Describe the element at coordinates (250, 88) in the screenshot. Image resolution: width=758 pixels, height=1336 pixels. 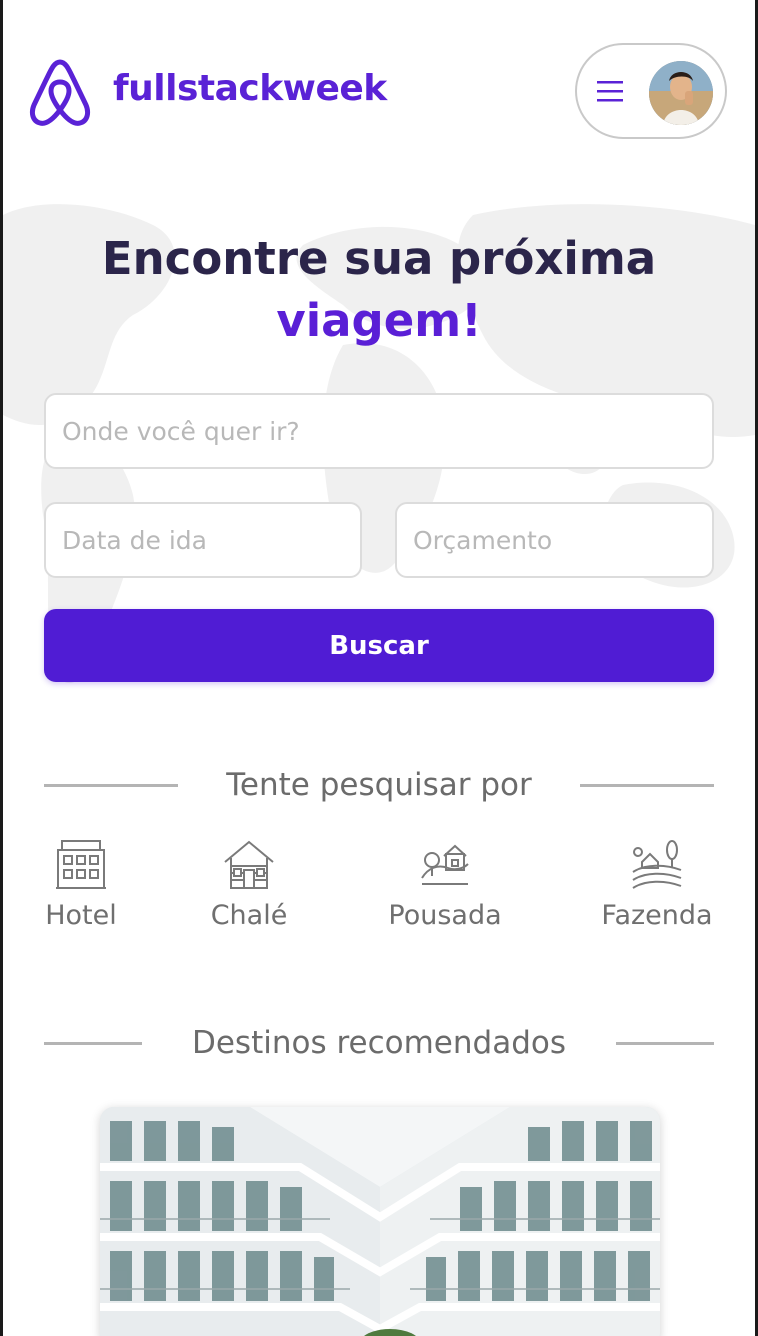
I see `brand-name: fullstackweek` at that location.